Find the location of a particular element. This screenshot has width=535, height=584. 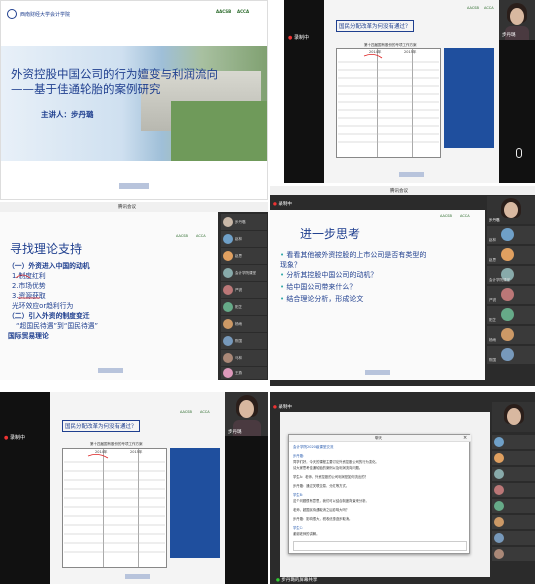

participant-tile: 马林 is located at coordinates (244, 358).